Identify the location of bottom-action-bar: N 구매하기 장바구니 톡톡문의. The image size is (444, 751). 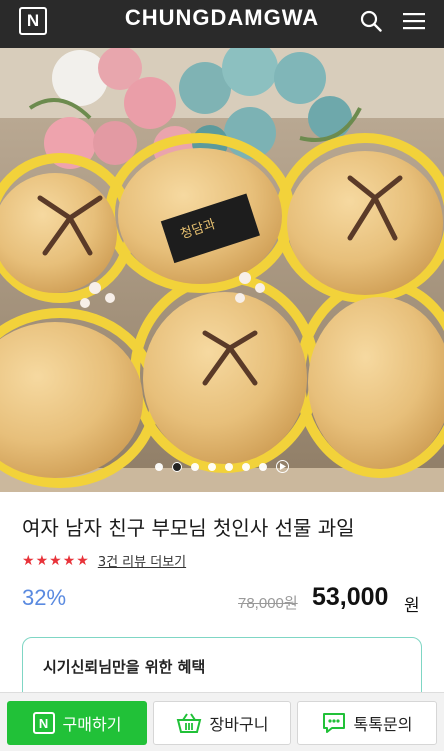
(222, 721).